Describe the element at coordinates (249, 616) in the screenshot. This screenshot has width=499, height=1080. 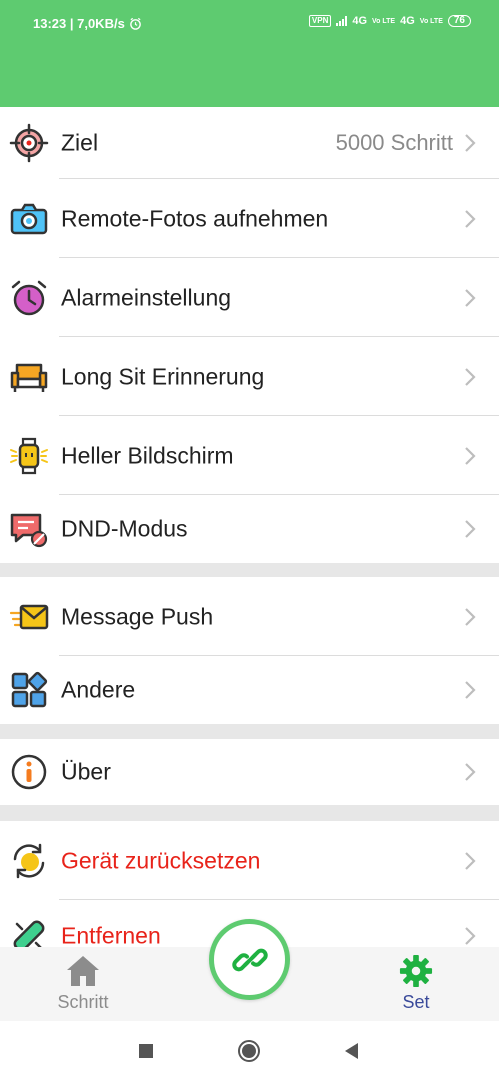
I see `setting-message-push: Message Push` at that location.